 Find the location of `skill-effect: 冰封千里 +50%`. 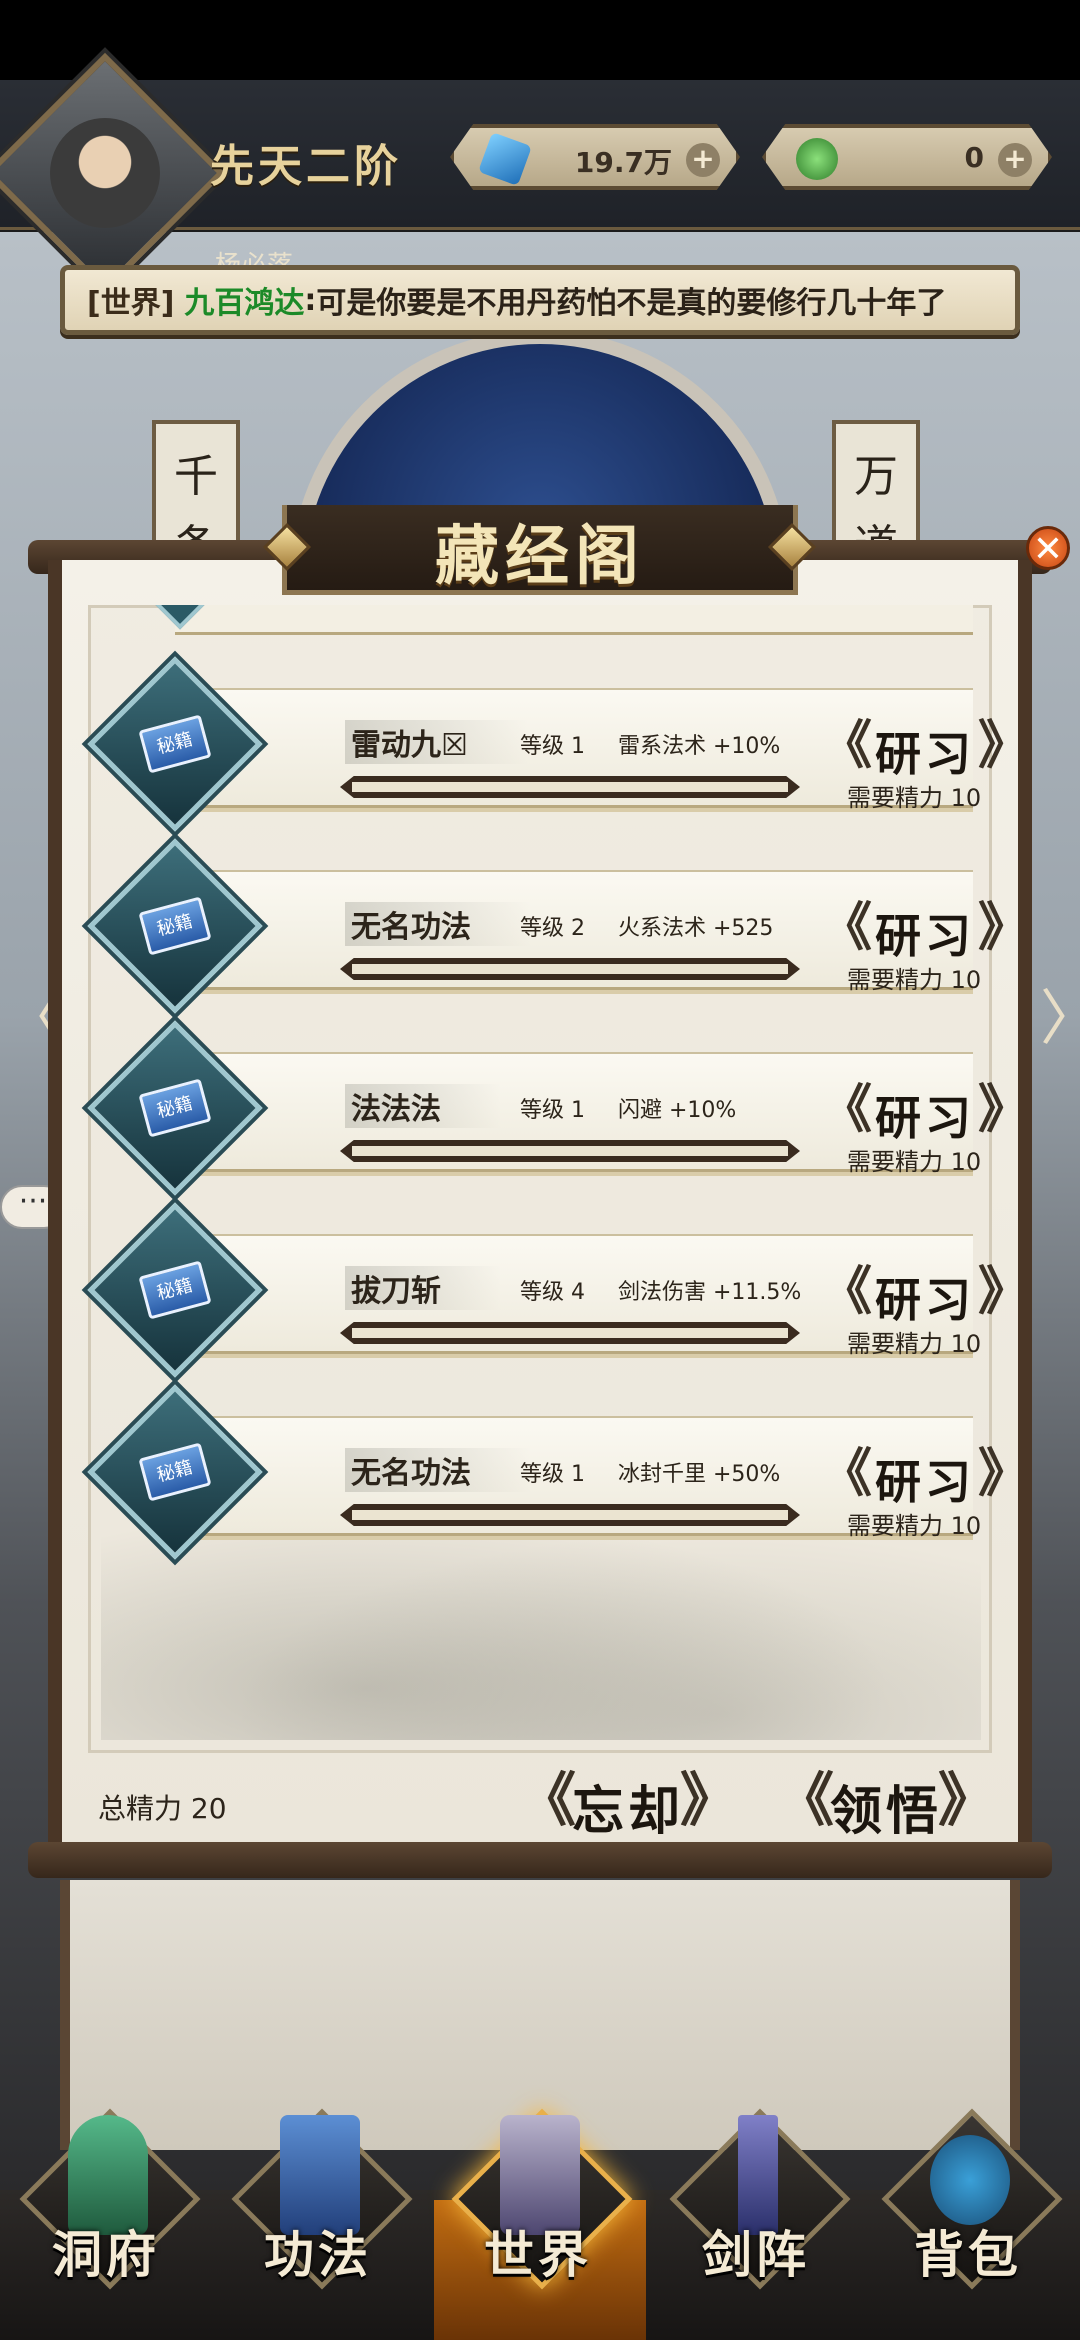

skill-effect: 冰封千里 +50% is located at coordinates (699, 1474).